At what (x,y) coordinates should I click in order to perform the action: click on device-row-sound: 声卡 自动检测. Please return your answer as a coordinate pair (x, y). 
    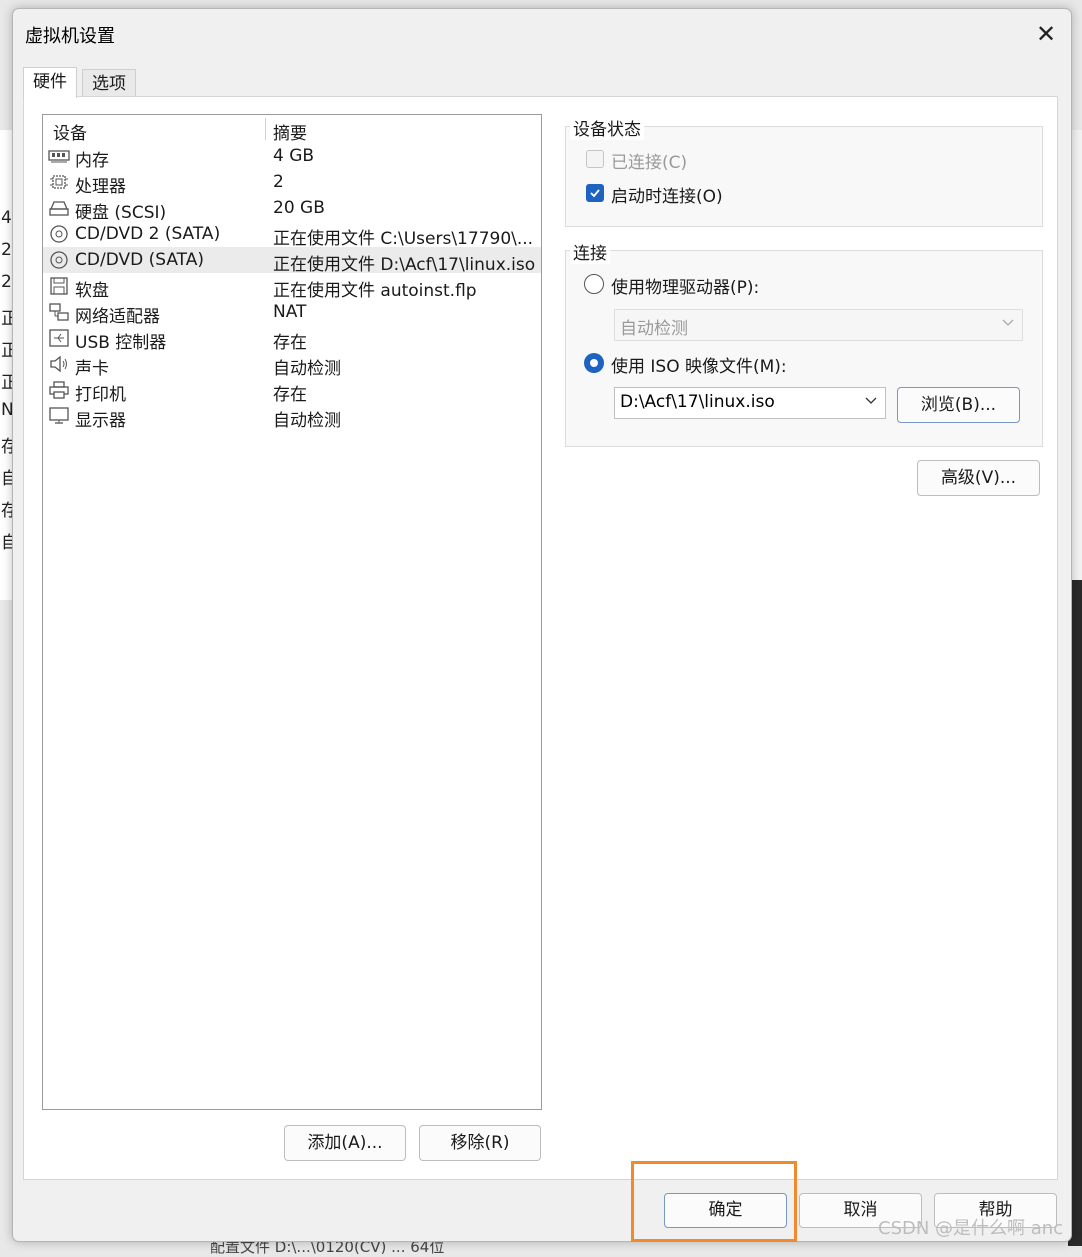
    Looking at the image, I should click on (292, 365).